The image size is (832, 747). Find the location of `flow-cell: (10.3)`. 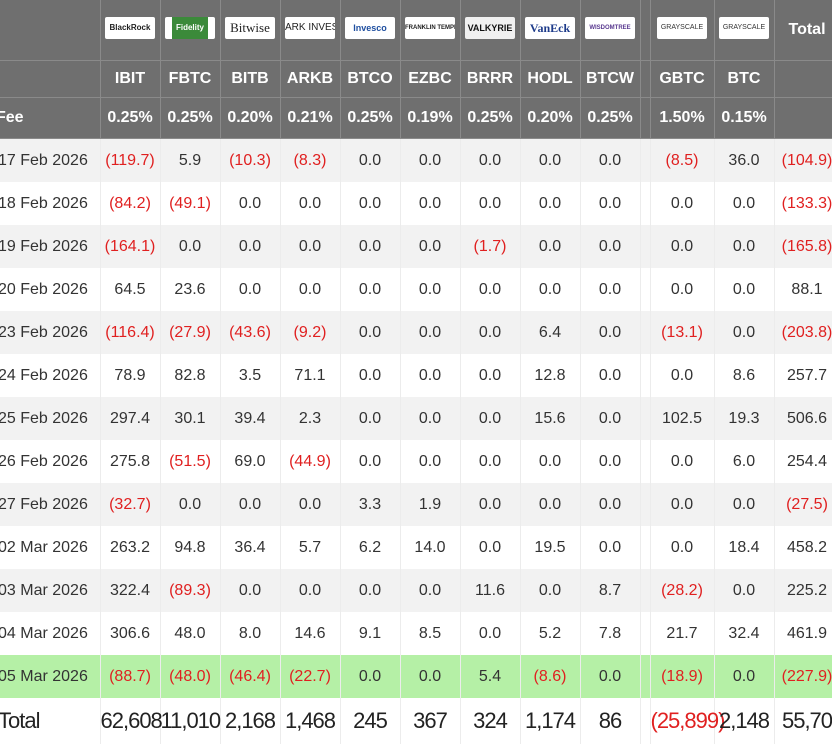

flow-cell: (10.3) is located at coordinates (250, 160).